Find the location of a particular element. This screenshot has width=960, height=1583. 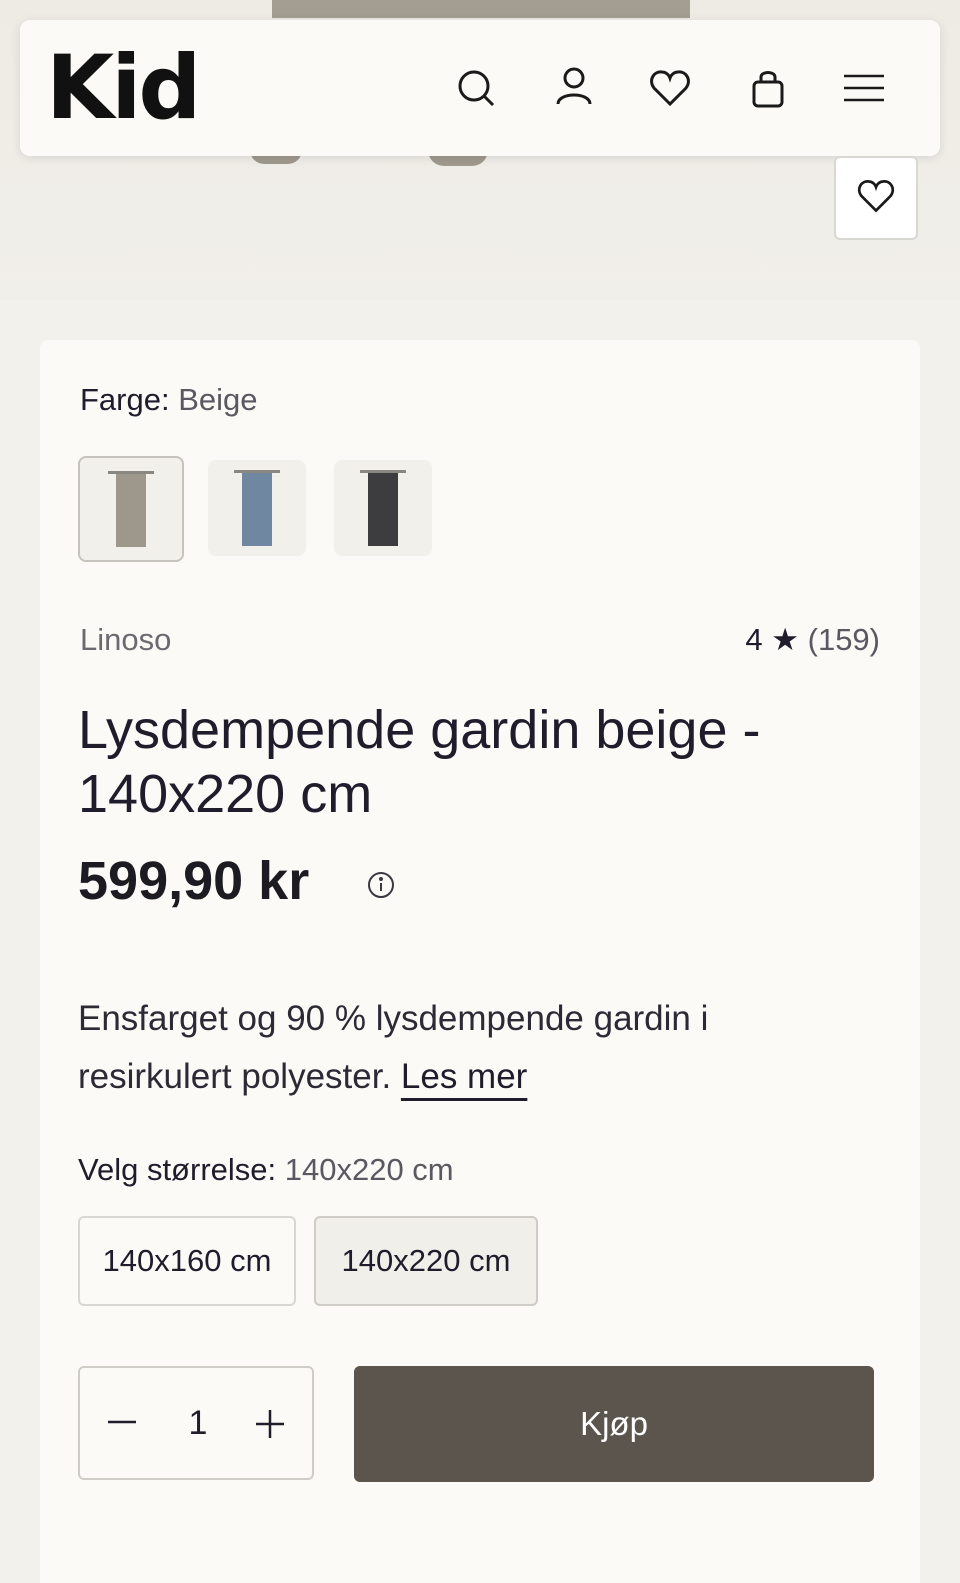

color-swatch-beige is located at coordinates (131, 509).